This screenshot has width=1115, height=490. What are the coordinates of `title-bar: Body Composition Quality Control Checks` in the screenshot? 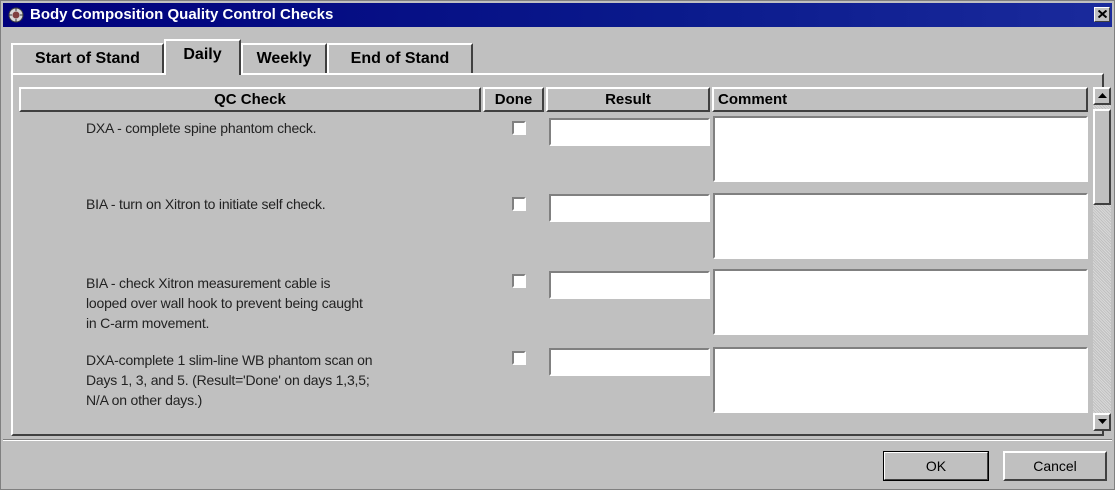 It's located at (557, 15).